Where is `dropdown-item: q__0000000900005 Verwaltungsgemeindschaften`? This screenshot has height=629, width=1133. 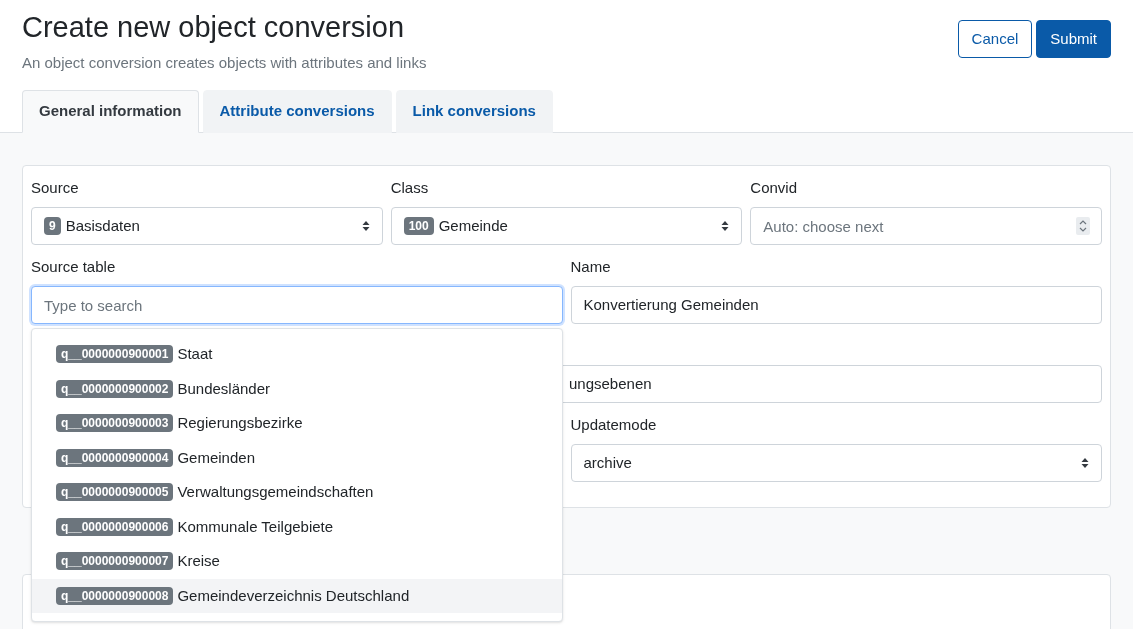 dropdown-item: q__0000000900005 Verwaltungsgemeindschaften is located at coordinates (297, 492).